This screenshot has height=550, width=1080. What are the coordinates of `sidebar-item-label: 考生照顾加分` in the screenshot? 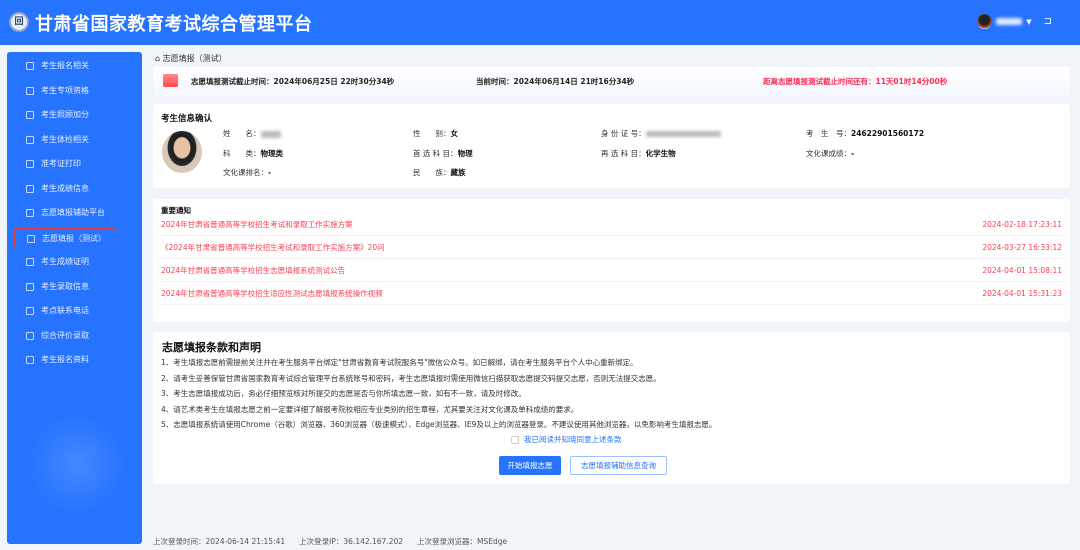 It's located at (65, 114).